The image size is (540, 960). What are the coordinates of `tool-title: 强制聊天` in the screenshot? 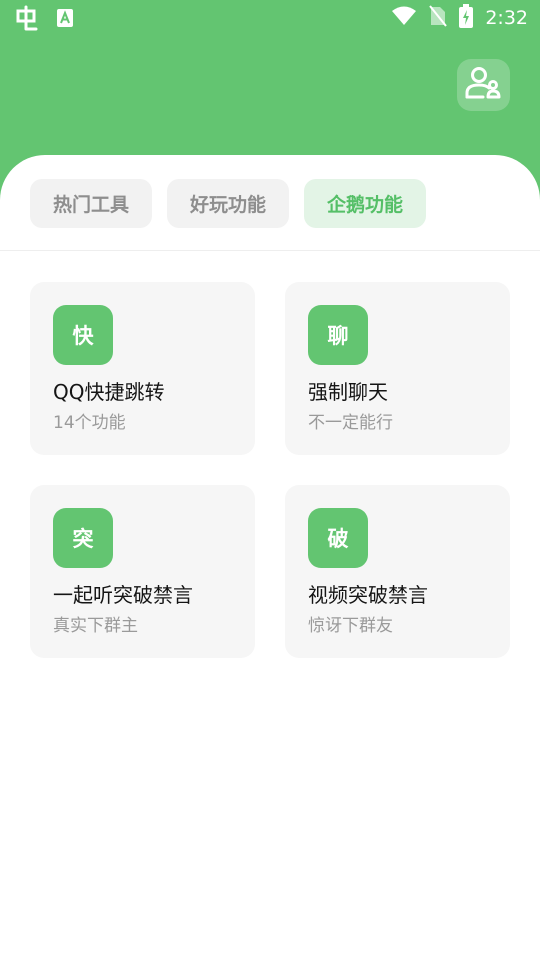 It's located at (348, 392).